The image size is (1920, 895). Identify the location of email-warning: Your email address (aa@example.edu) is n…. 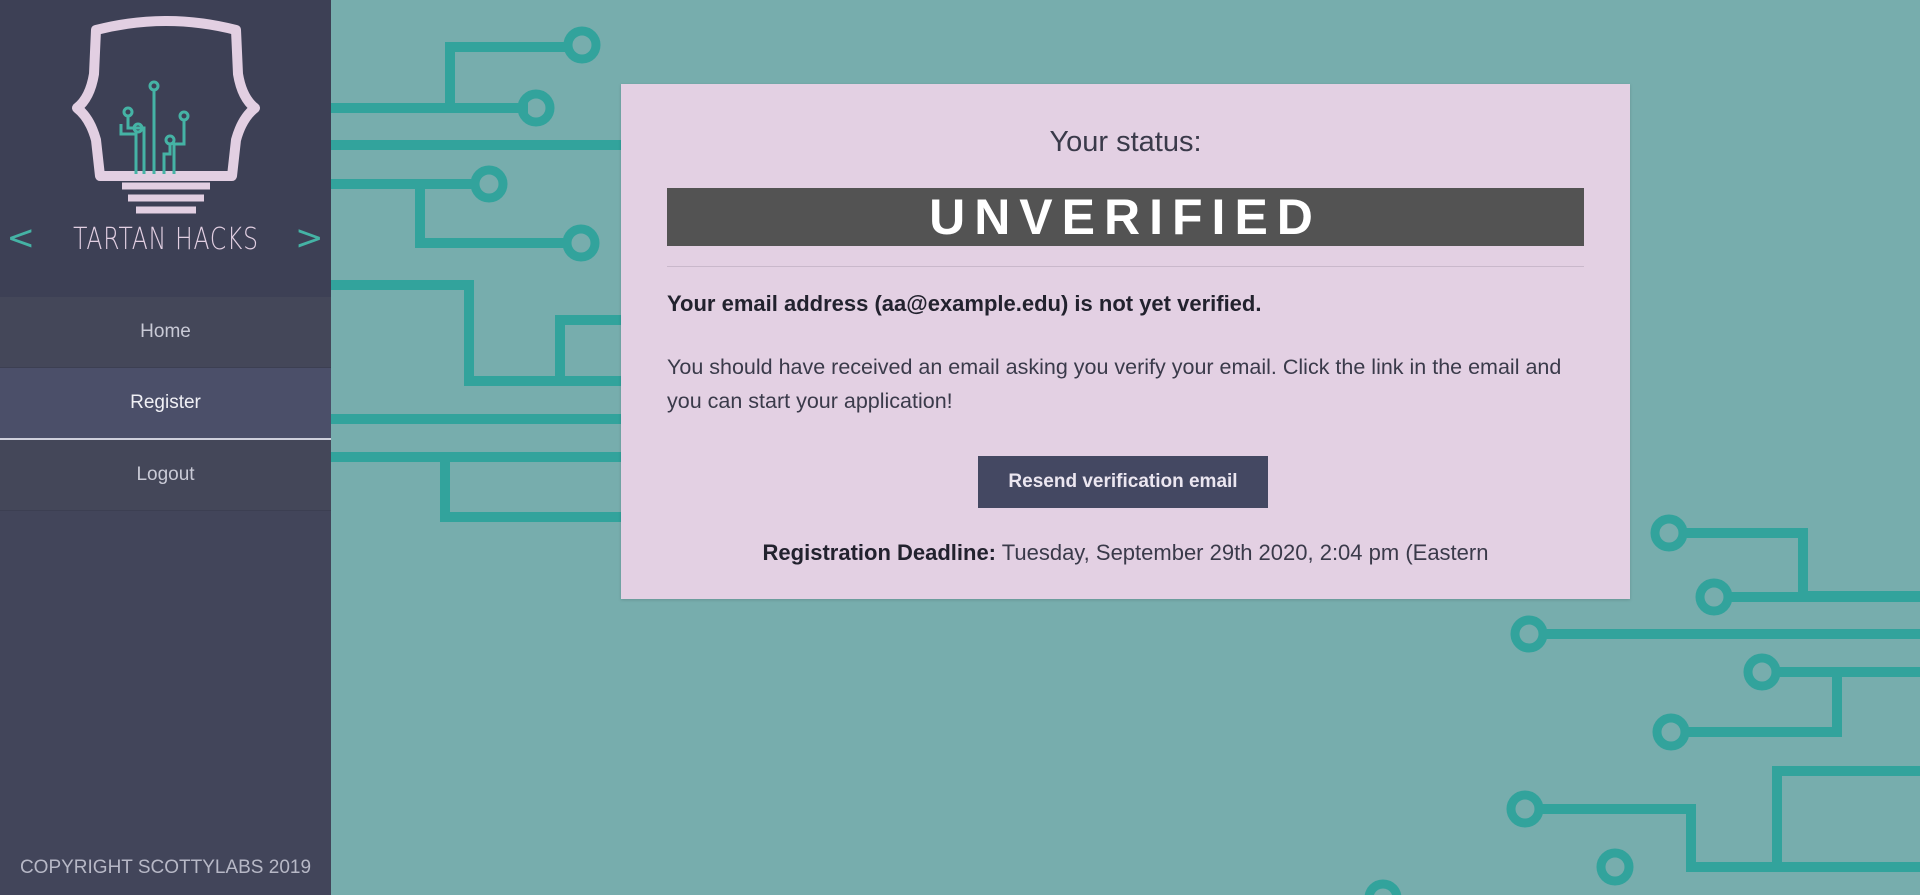
(964, 303).